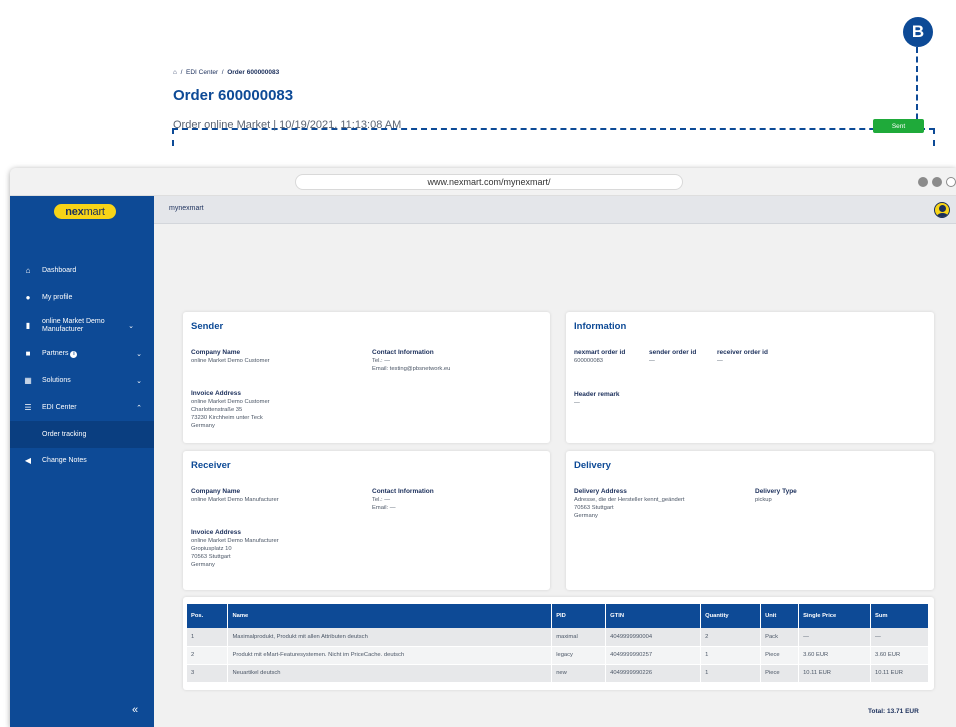 The image size is (956, 727). What do you see at coordinates (579, 655) in the screenshot?
I see `table-cell: legacy` at bounding box center [579, 655].